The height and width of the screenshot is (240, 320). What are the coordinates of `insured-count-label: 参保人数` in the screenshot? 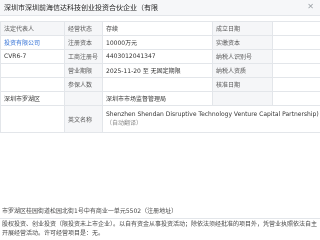 It's located at (83, 84).